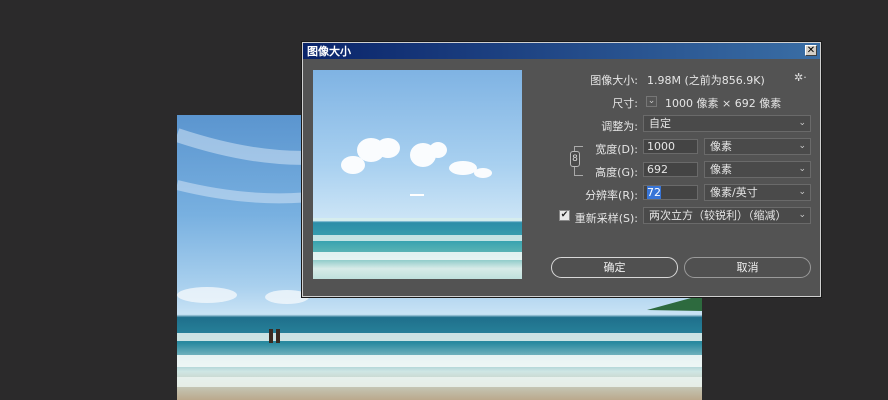  I want to click on resolution-unit-select: 像素/英寸 ⌄, so click(757, 192).